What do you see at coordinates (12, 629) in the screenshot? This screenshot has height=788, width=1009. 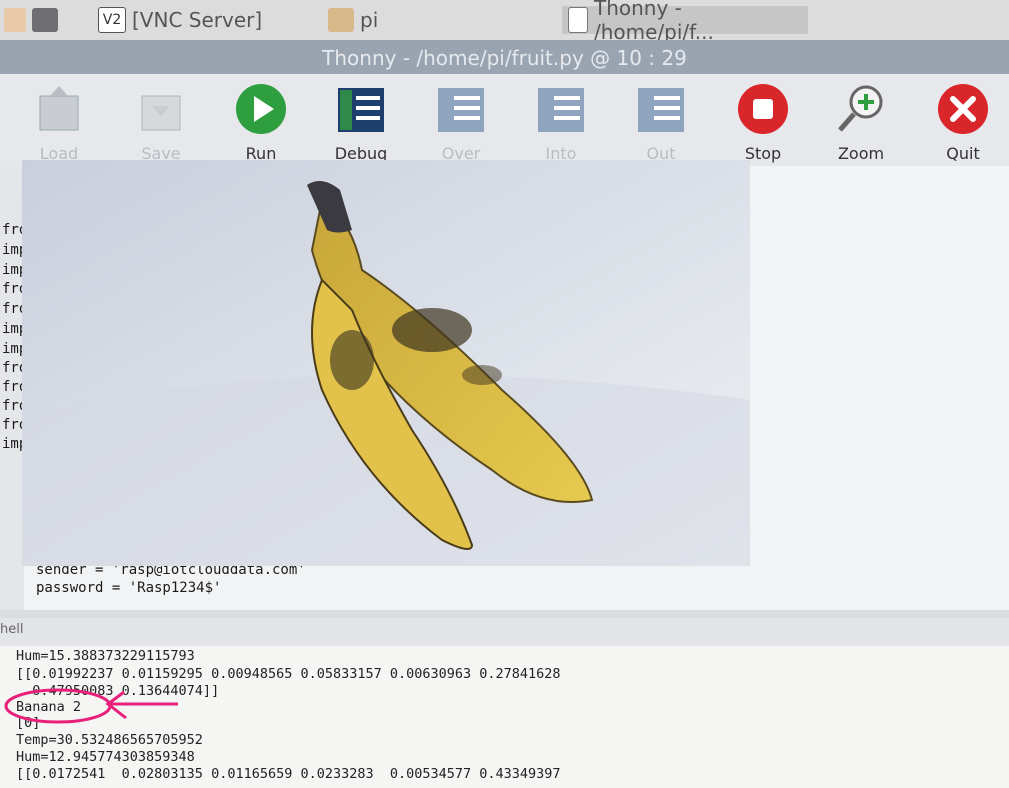 I see `shell-tab-label: hell` at bounding box center [12, 629].